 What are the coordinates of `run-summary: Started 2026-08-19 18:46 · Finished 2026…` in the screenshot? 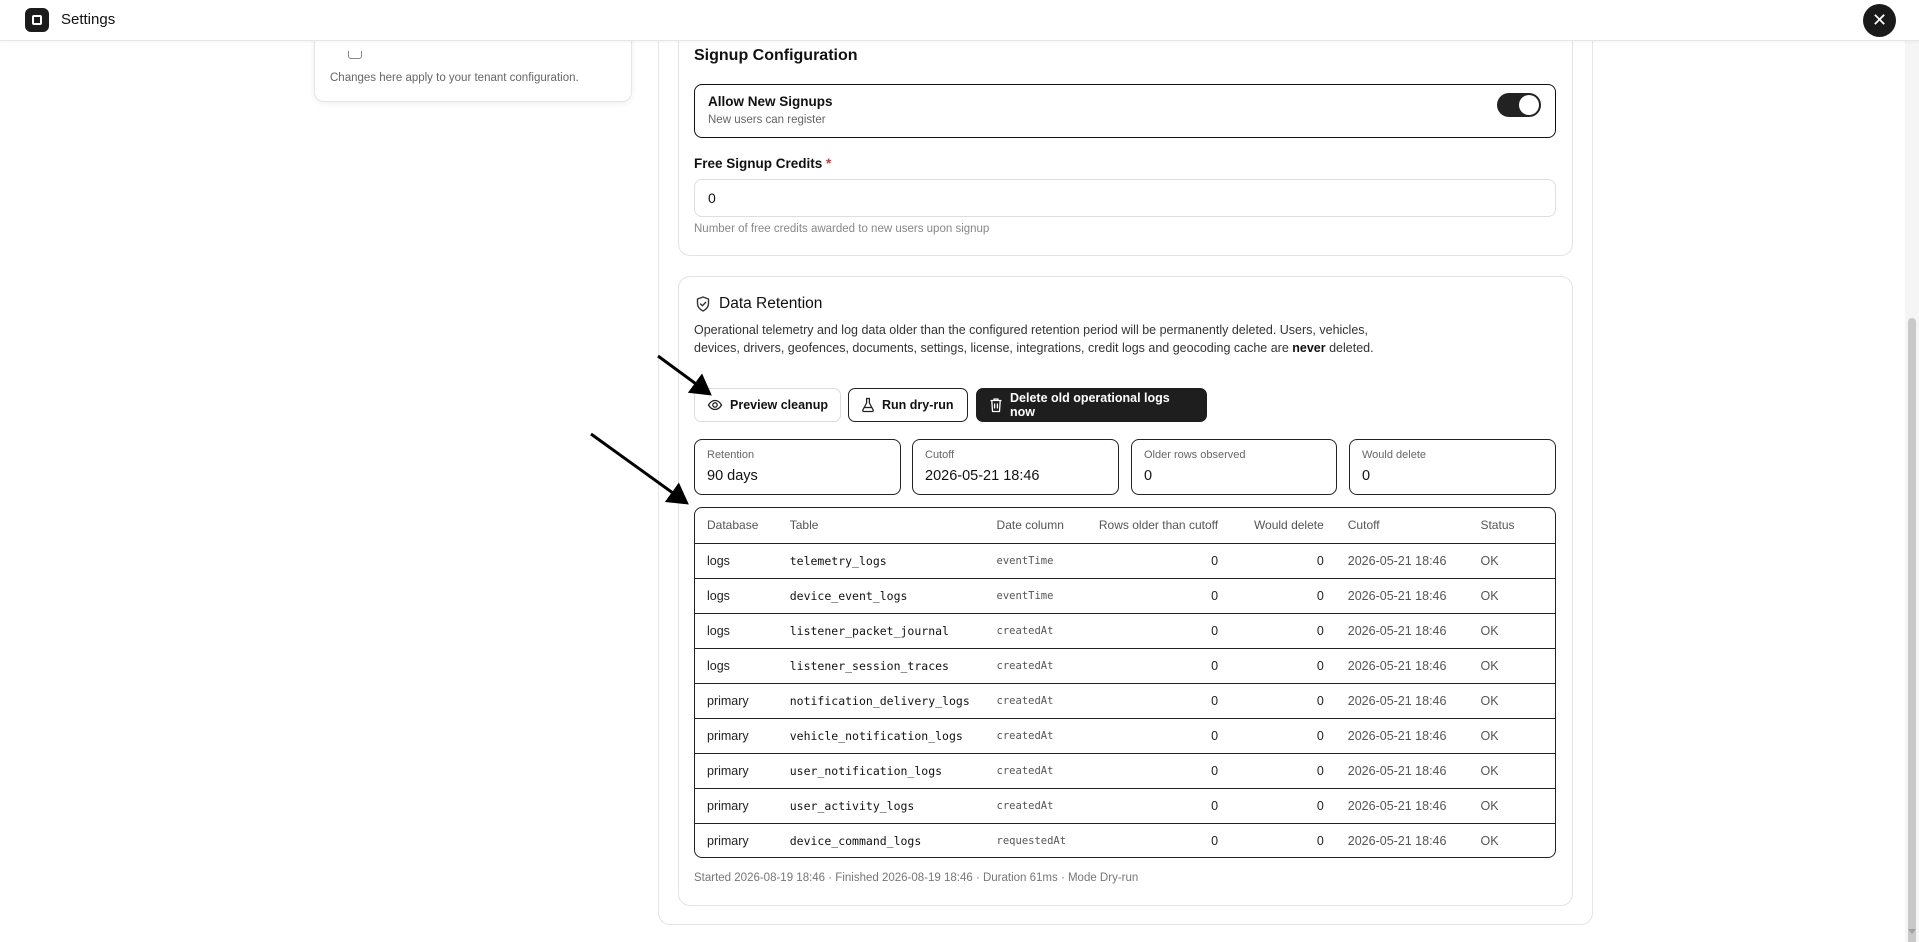 It's located at (916, 878).